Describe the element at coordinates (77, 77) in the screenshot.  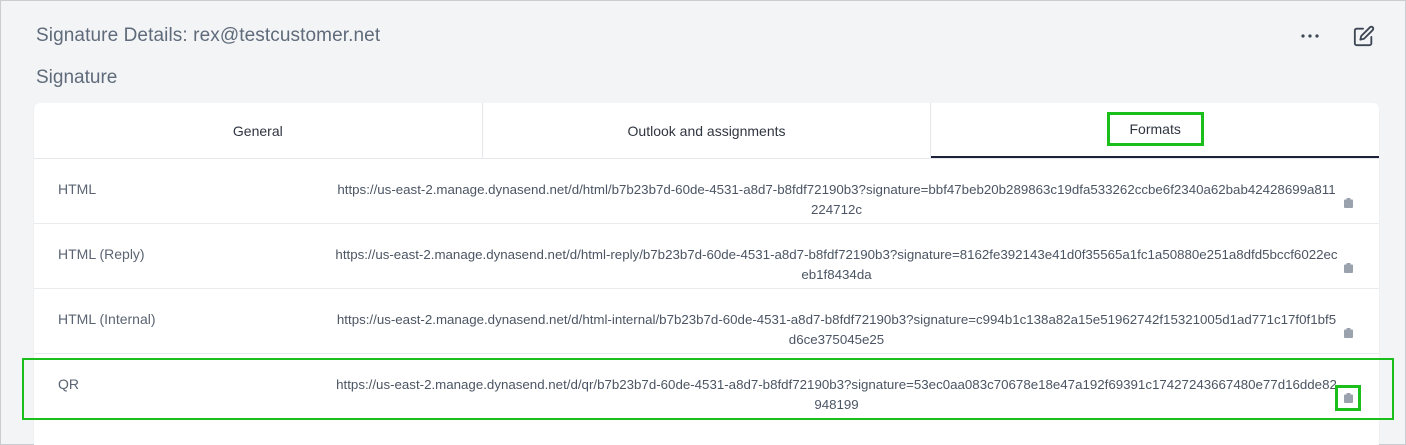
I see `section-title: Signature` at that location.